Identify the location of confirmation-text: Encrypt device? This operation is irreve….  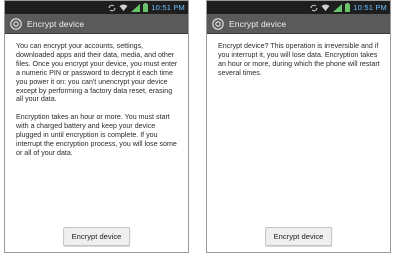
(298, 56).